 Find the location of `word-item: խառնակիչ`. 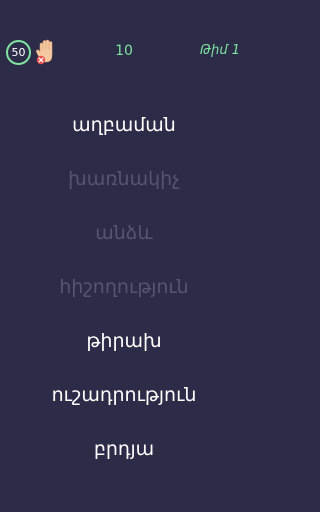

word-item: խառնակիչ is located at coordinates (124, 179).